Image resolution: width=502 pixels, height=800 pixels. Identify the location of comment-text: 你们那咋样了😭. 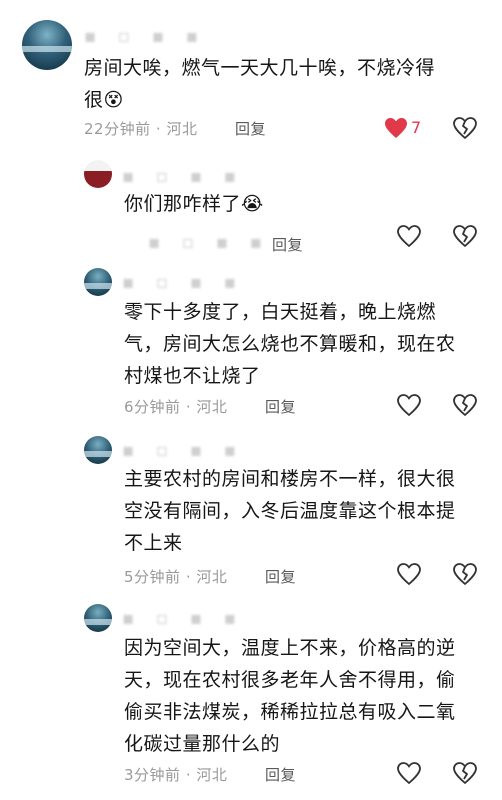
(194, 204).